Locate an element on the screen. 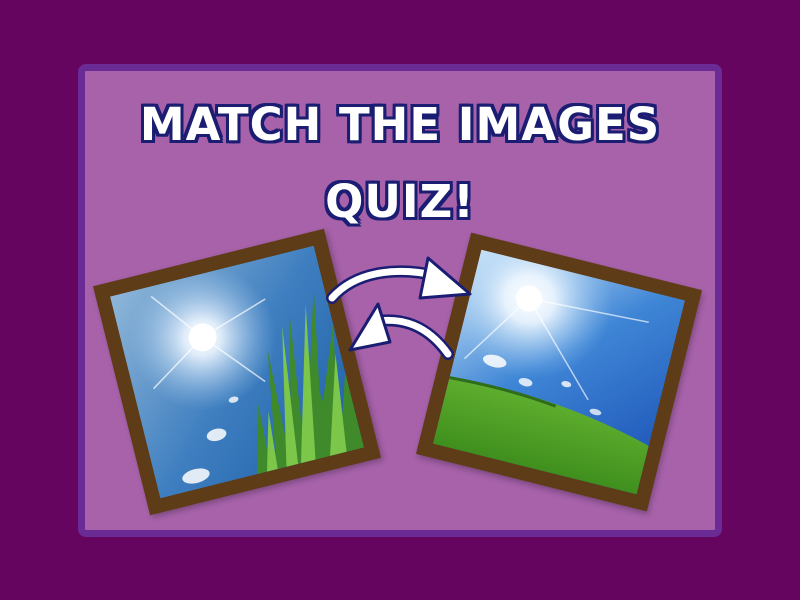  swap-arrows-icon is located at coordinates (399, 308).